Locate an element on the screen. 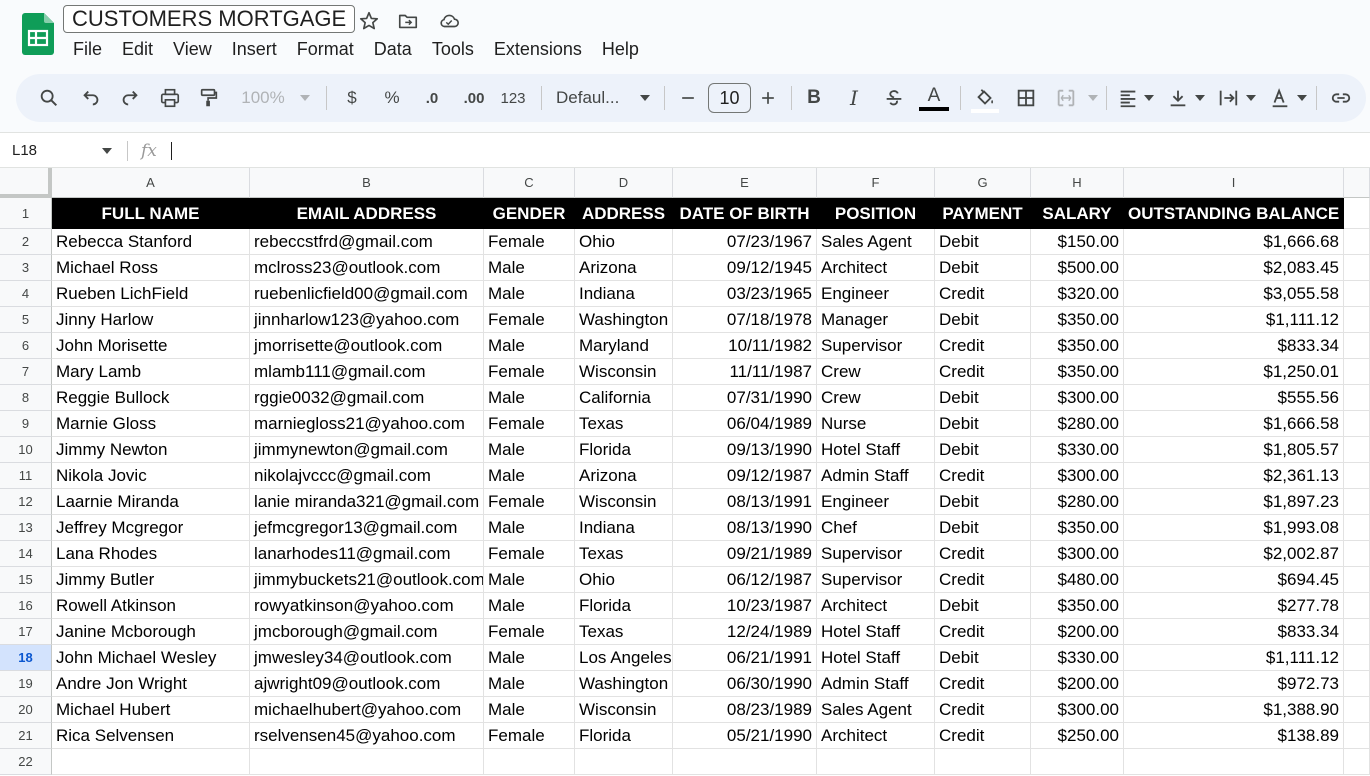  cell-a9: Marnie Gloss is located at coordinates (151, 424).